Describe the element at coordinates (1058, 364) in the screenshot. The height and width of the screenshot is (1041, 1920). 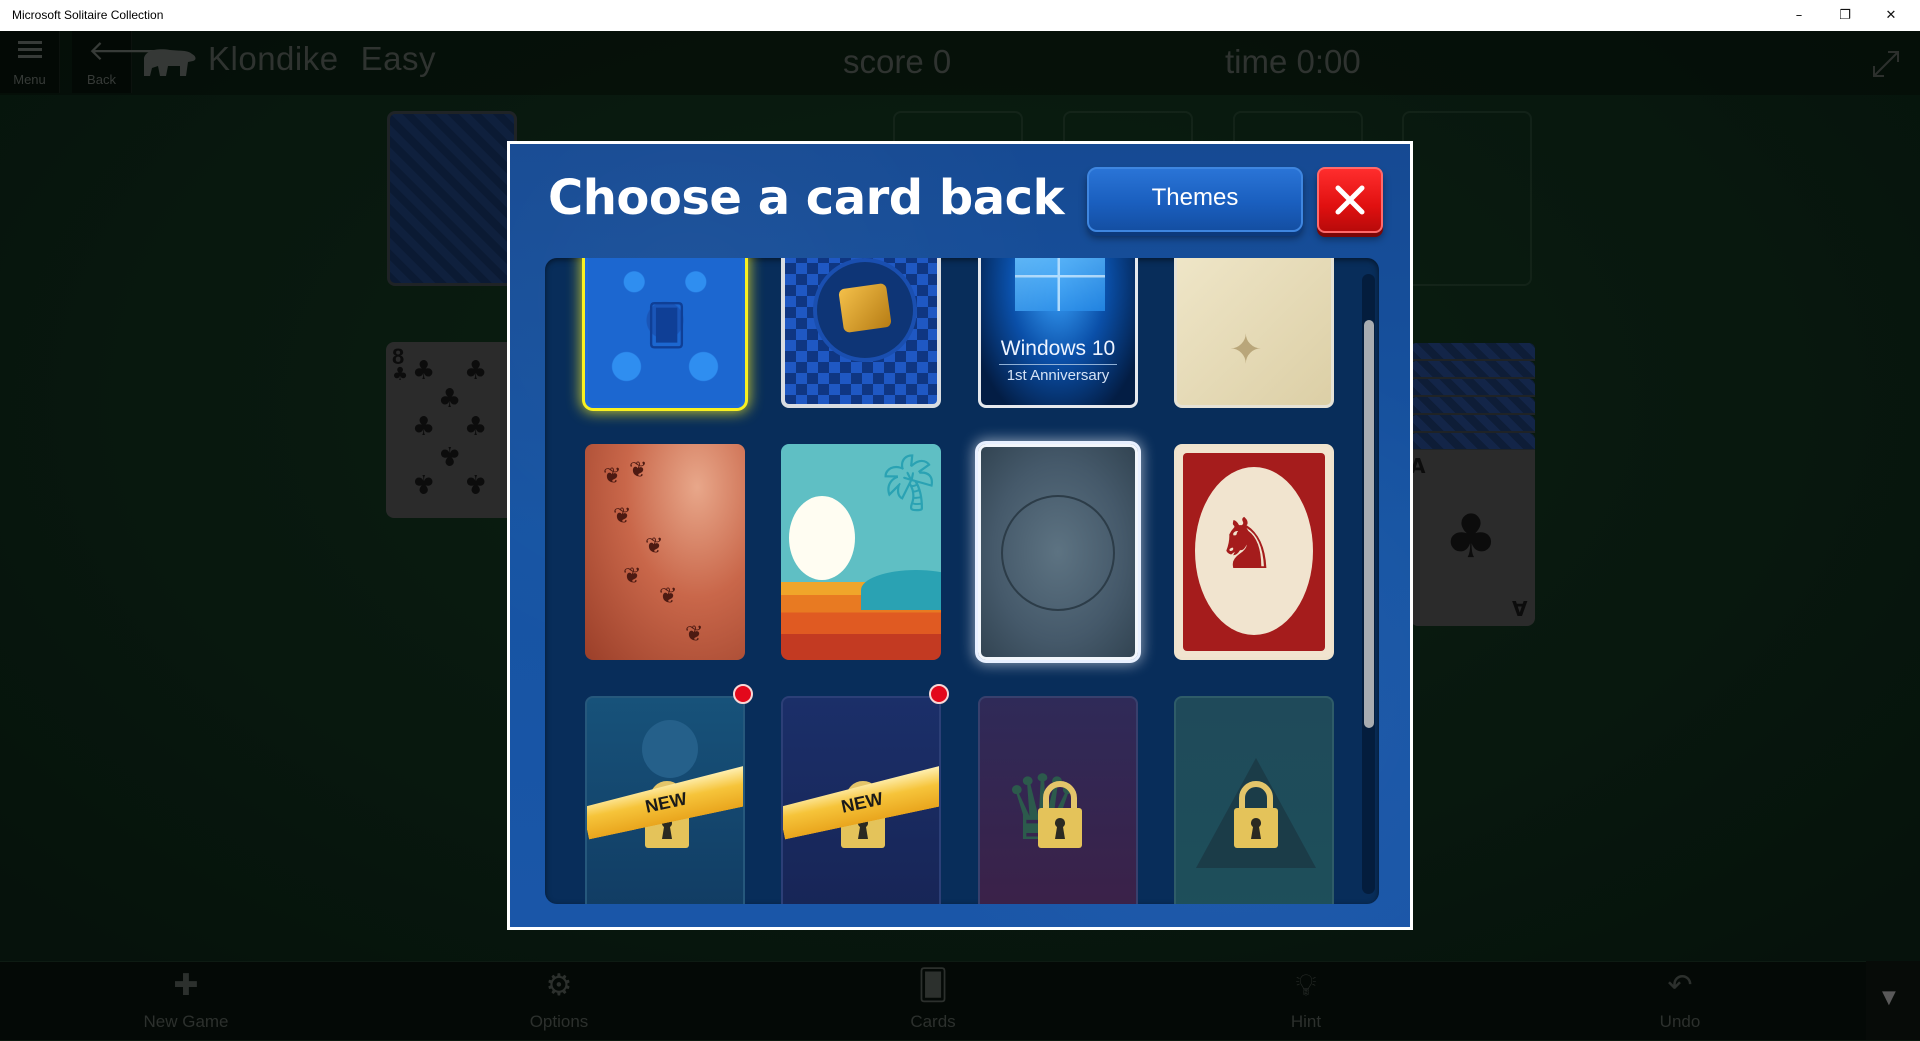
I see `divider` at that location.